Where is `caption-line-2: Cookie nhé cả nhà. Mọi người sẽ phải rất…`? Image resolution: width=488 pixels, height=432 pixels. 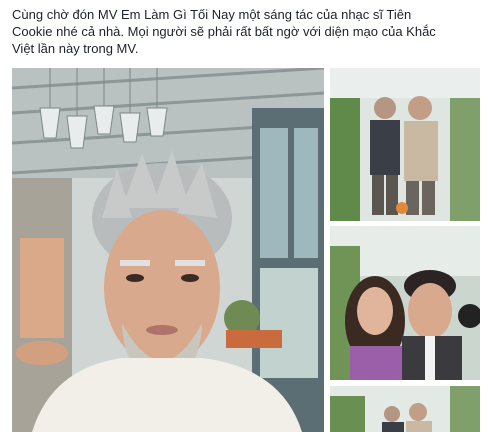
caption-line-2: Cookie nhé cả nhà. Mọi người sẽ phải rất… is located at coordinates (224, 31).